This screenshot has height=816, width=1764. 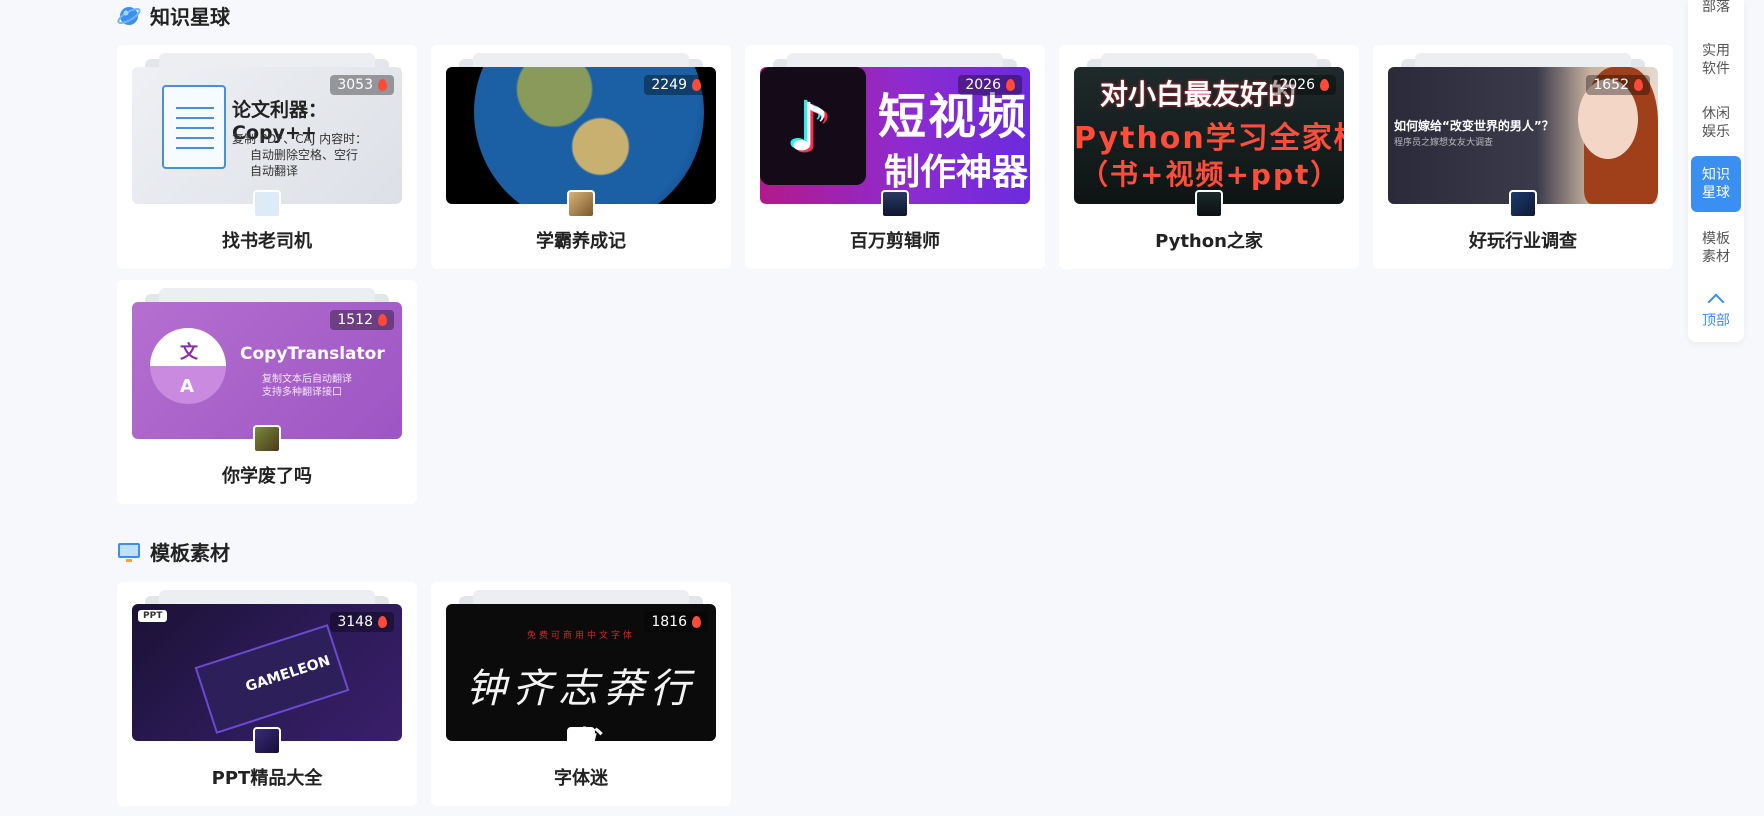 I want to click on popularity-badge: 1816, so click(x=676, y=622).